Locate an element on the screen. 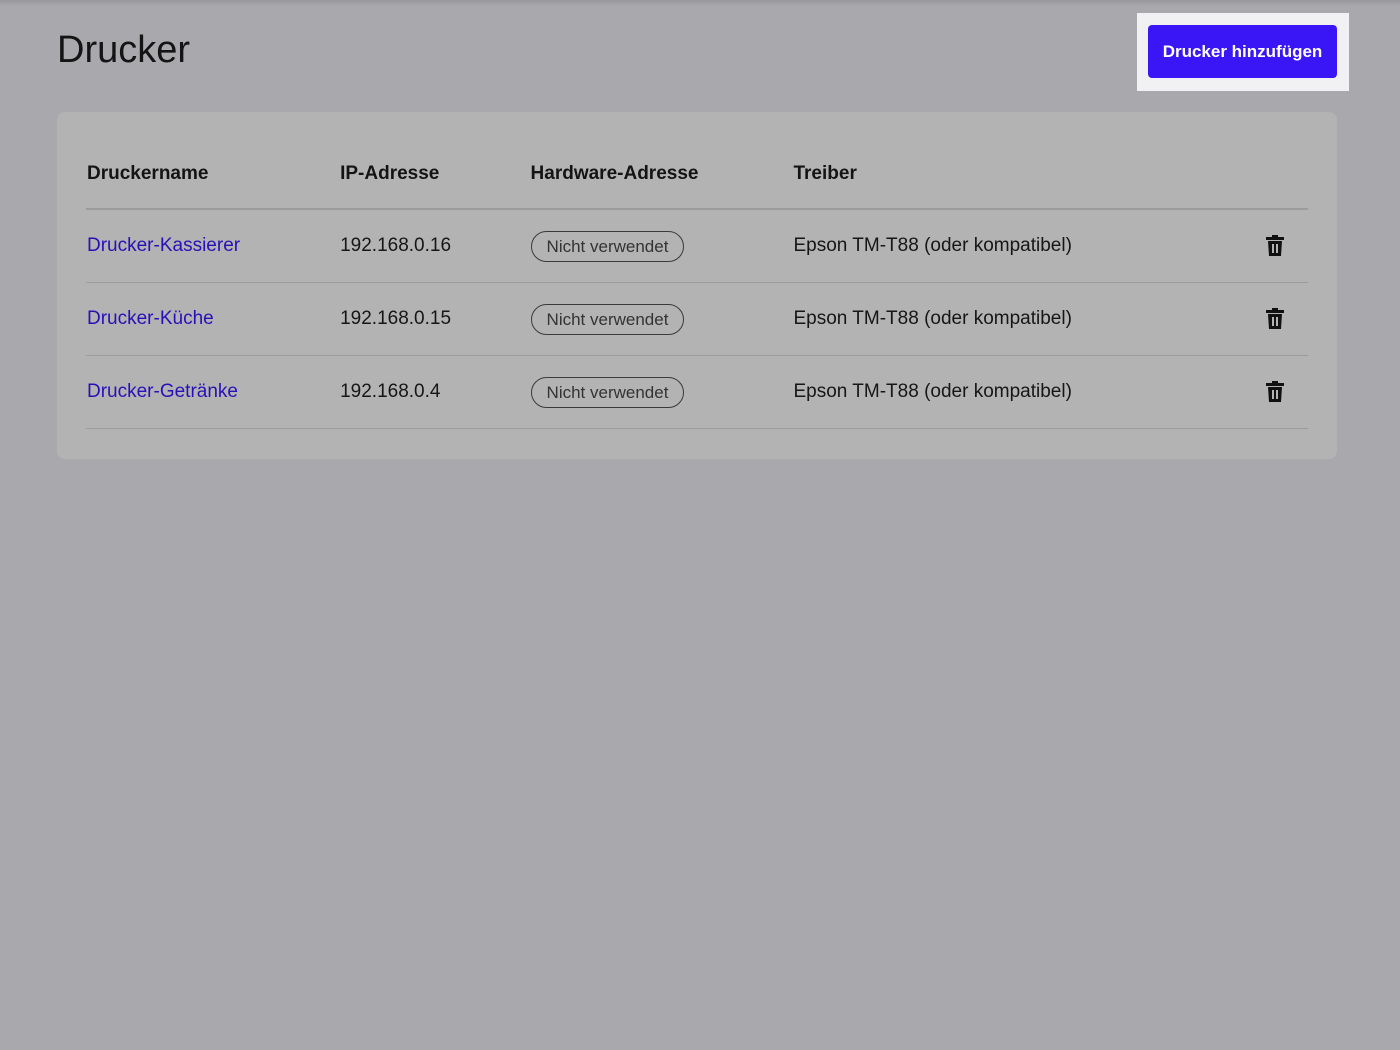  header-ip-address: IP-Adresse is located at coordinates (434, 175).